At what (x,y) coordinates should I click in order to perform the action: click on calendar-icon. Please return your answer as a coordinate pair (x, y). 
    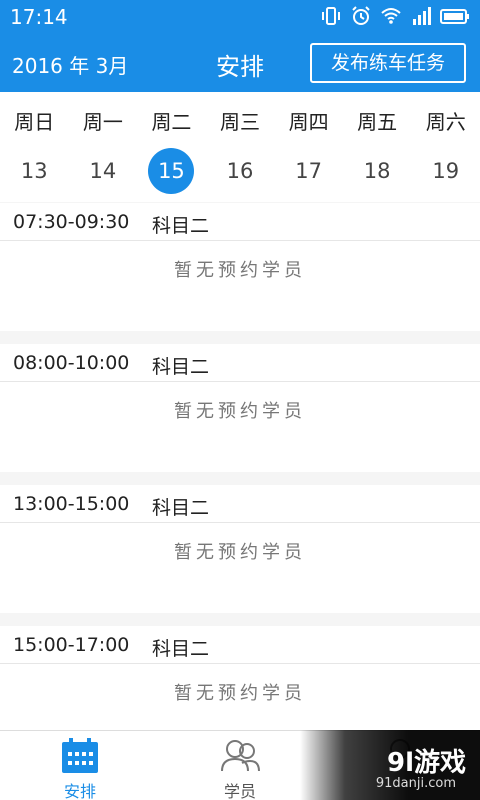
    Looking at the image, I should click on (80, 755).